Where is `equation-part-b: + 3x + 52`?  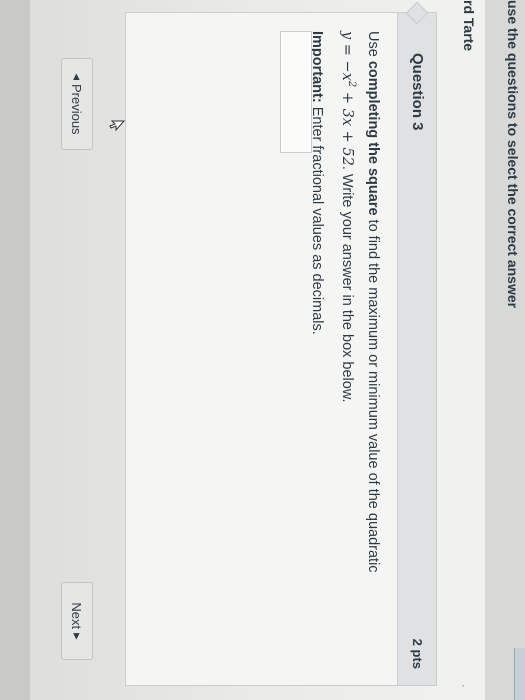
equation-part-b: + 3x + 52 is located at coordinates (347, 126).